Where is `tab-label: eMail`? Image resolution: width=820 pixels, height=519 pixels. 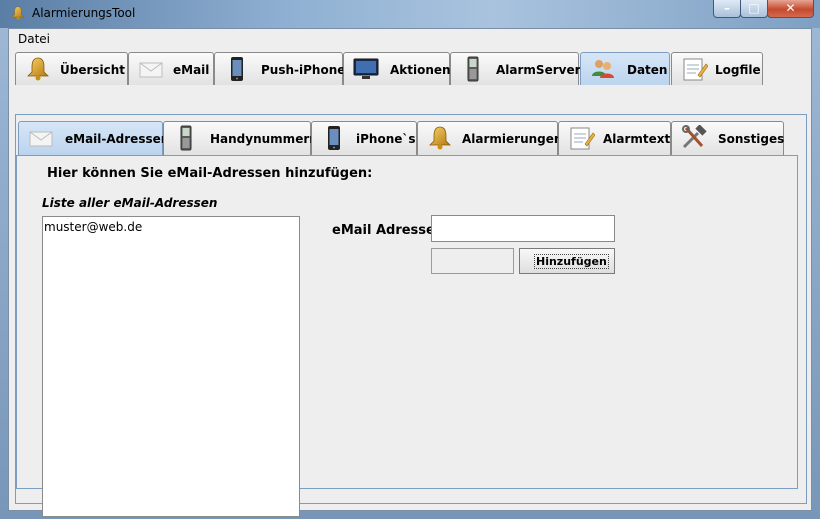 tab-label: eMail is located at coordinates (191, 70).